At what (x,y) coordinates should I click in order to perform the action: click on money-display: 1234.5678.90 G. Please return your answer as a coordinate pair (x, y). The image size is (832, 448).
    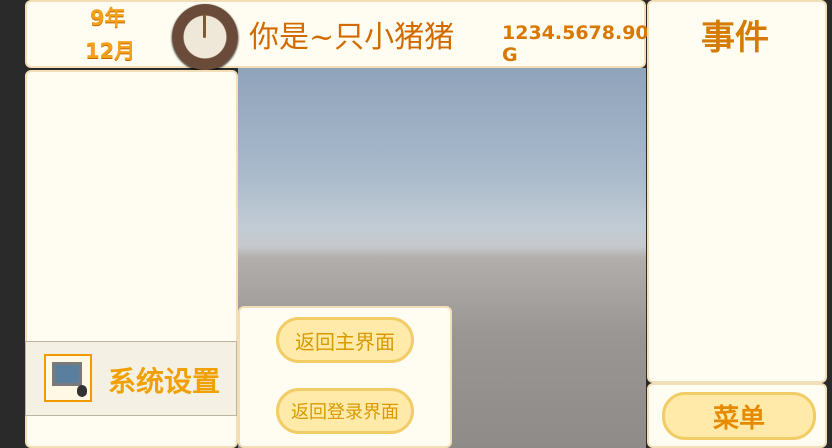
    Looking at the image, I should click on (575, 44).